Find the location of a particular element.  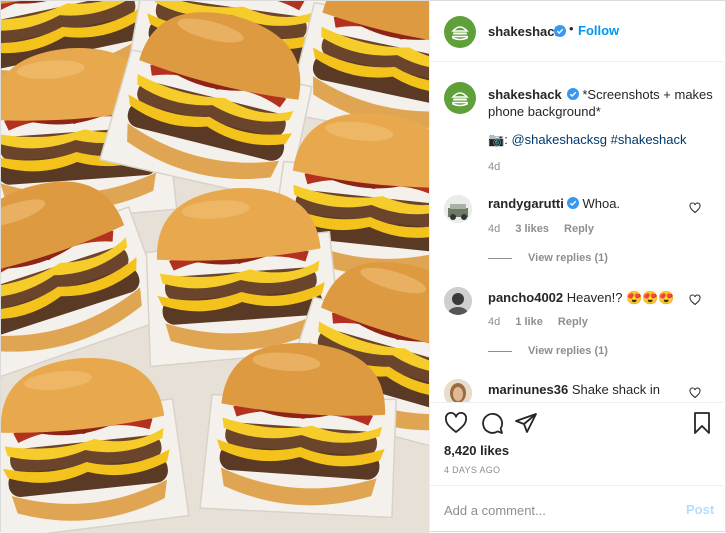

comment-body: randygarutti Whoa. is located at coordinates (554, 203).